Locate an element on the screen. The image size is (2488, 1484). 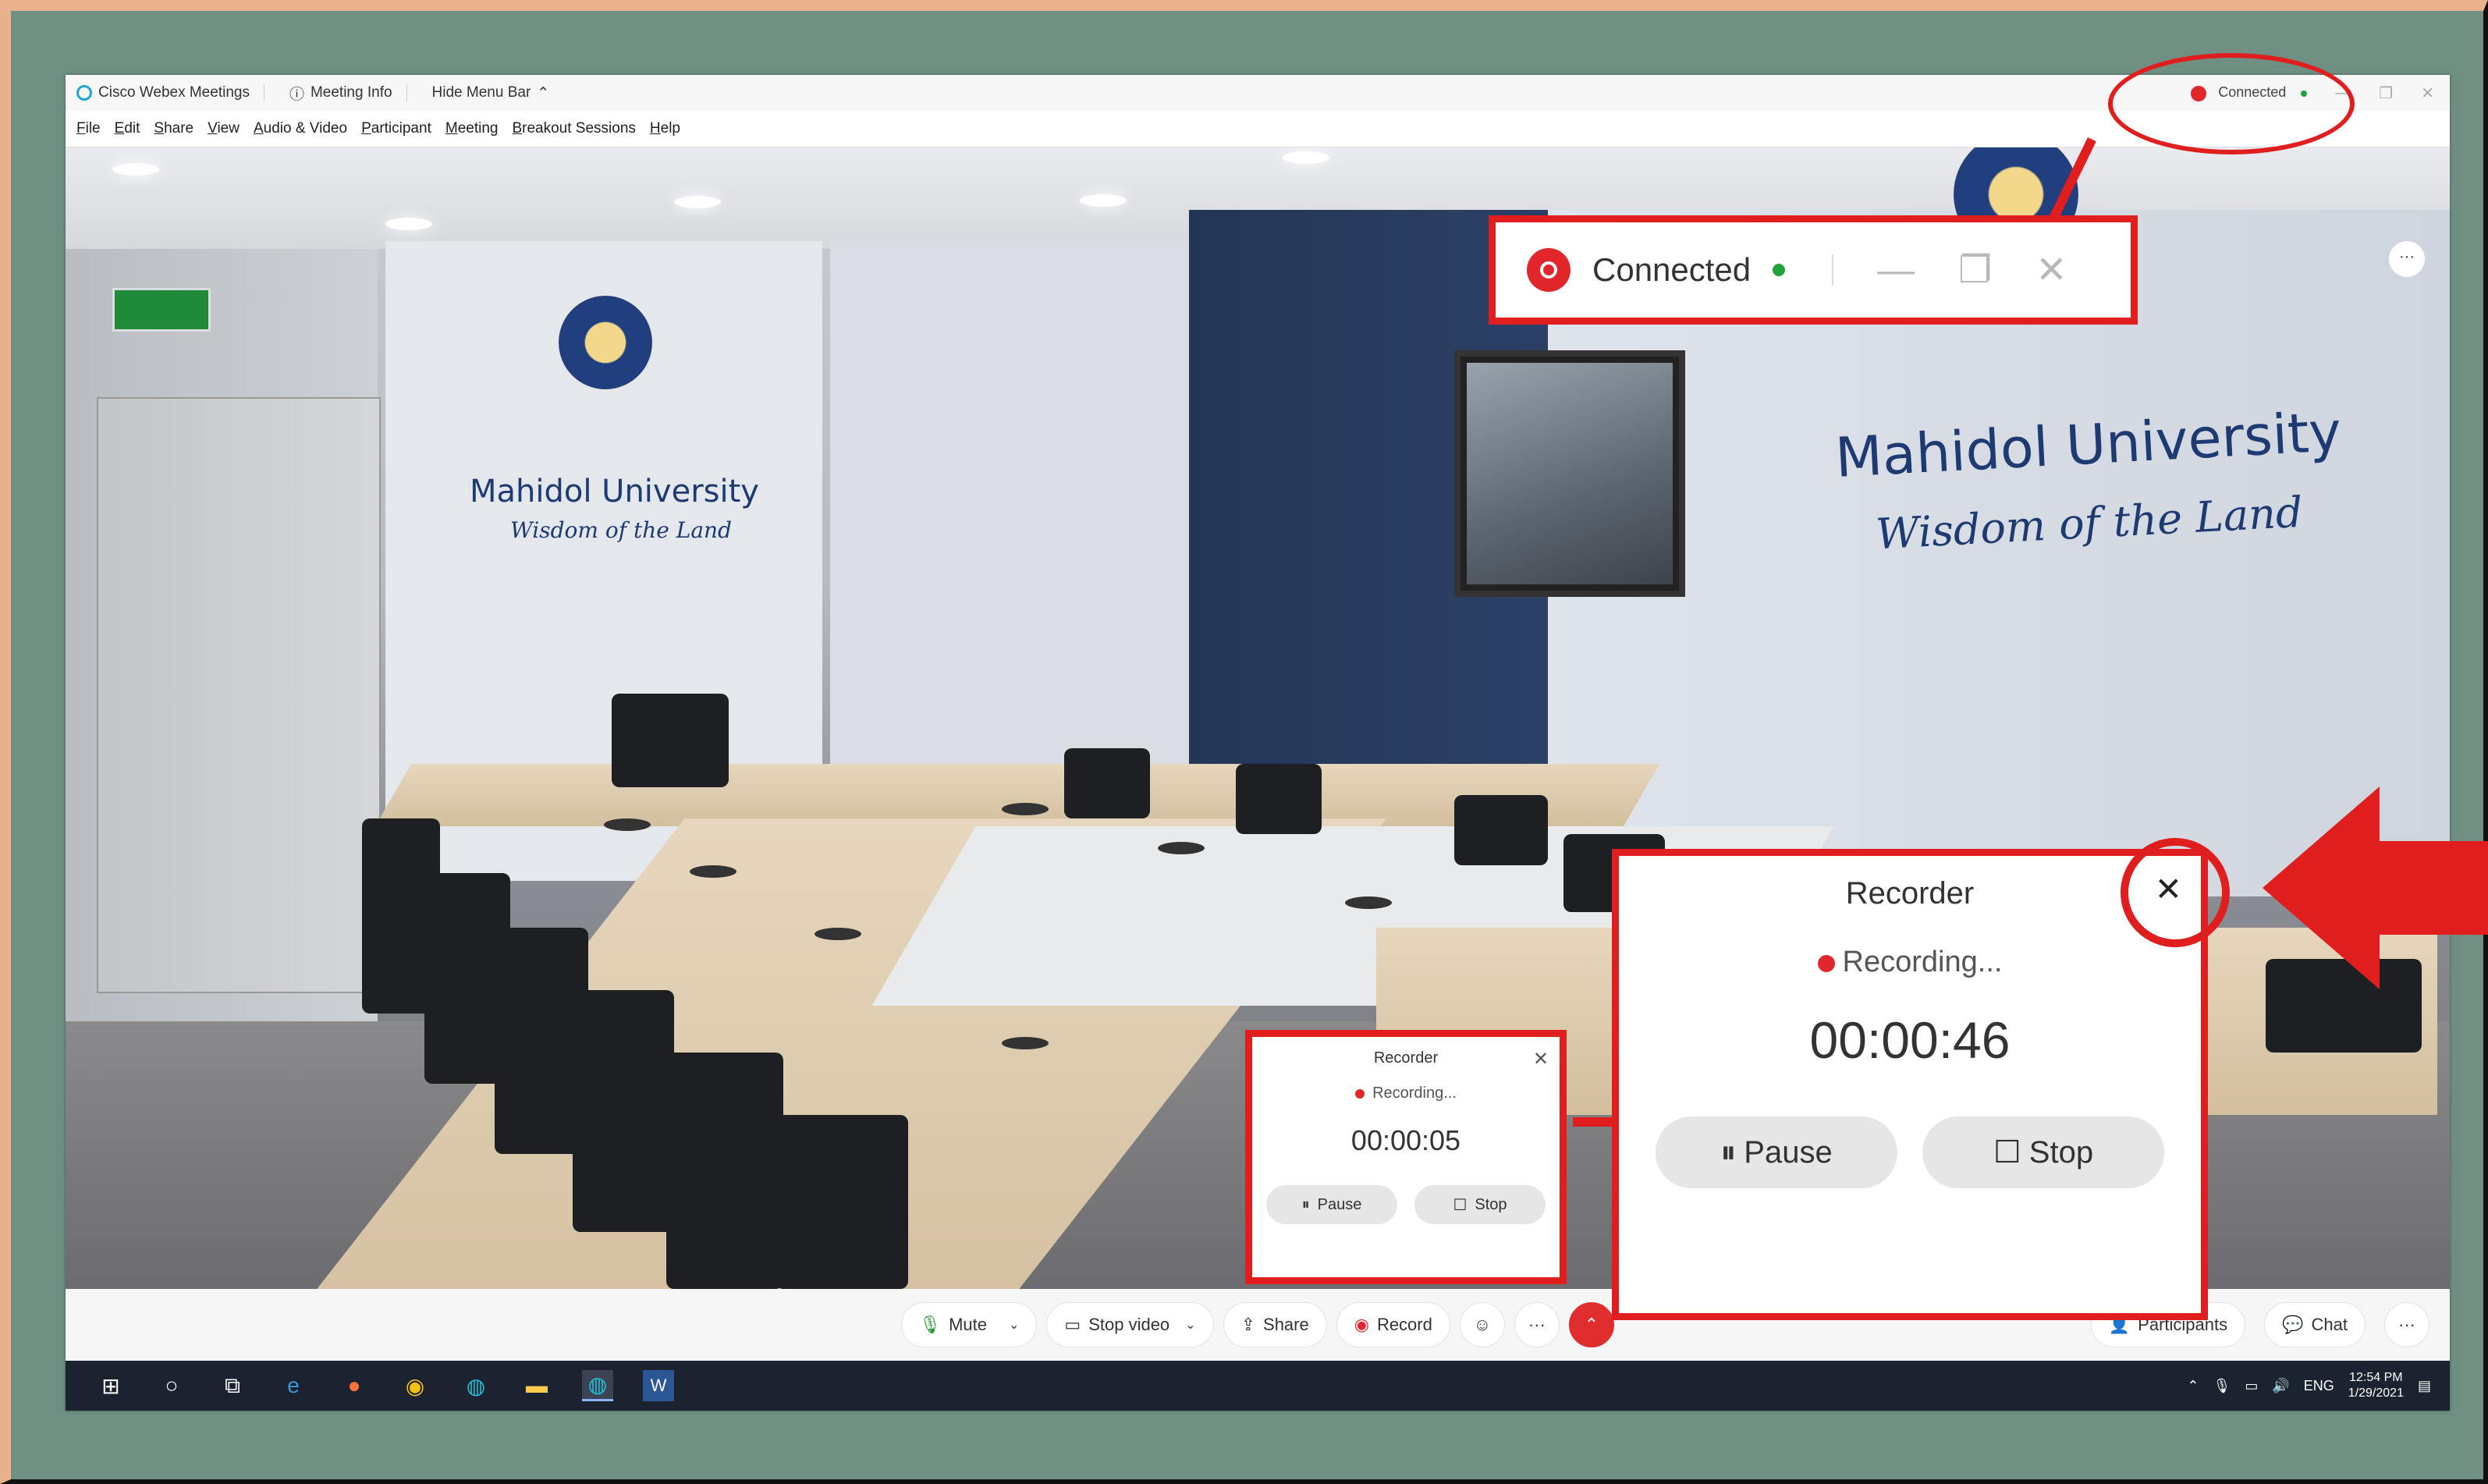
share-icon: ⇪ is located at coordinates (1248, 1325).